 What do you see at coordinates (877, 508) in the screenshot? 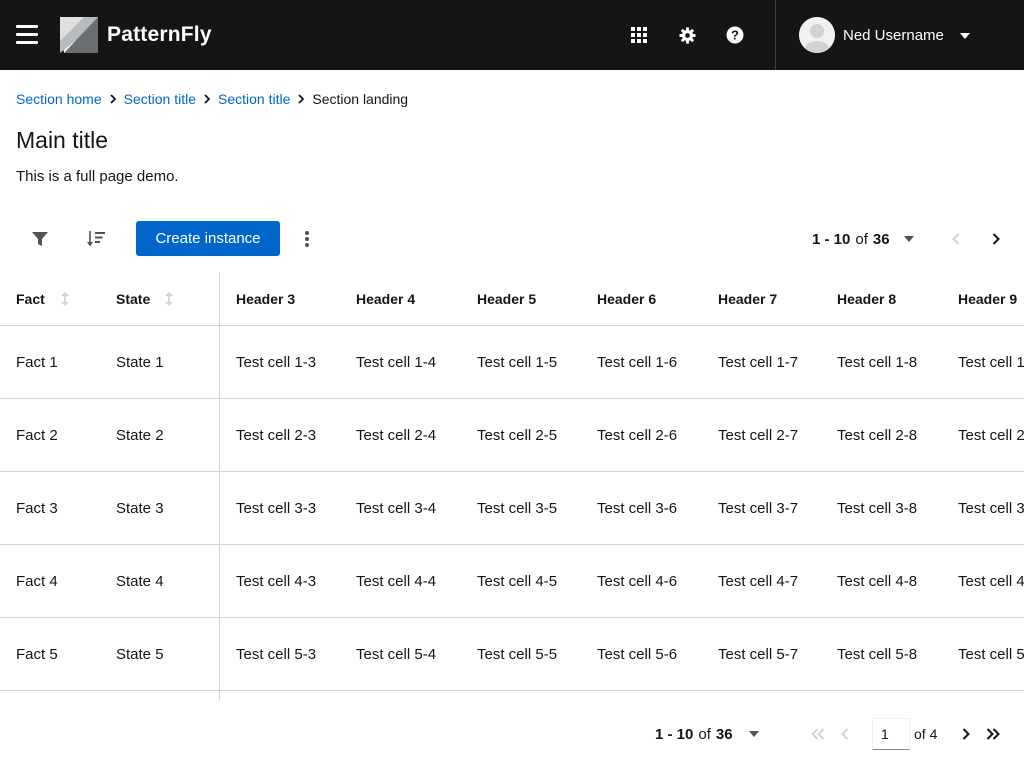
I see `table-cell: Test cell 3-8` at bounding box center [877, 508].